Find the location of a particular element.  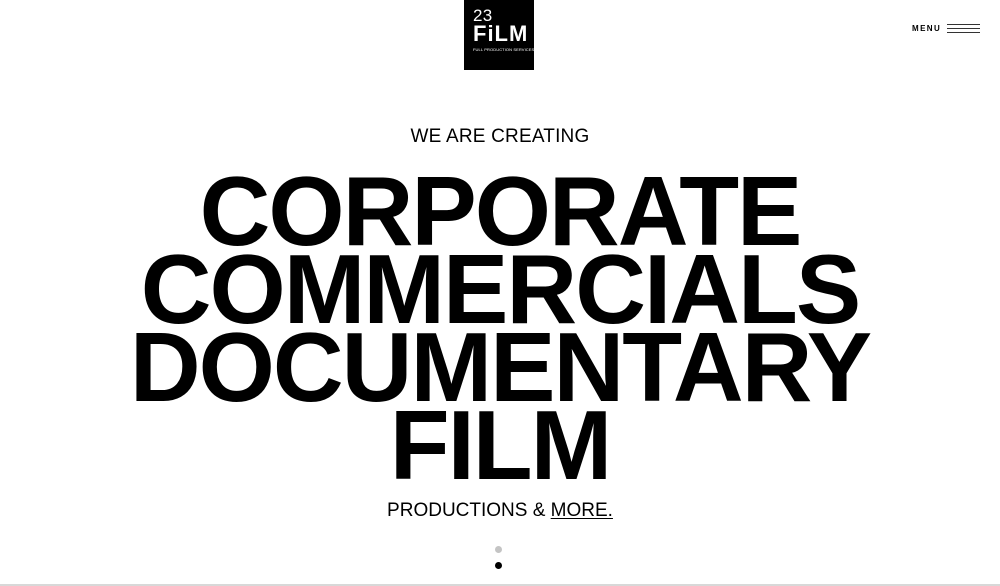

pager-dot is located at coordinates (498, 549).